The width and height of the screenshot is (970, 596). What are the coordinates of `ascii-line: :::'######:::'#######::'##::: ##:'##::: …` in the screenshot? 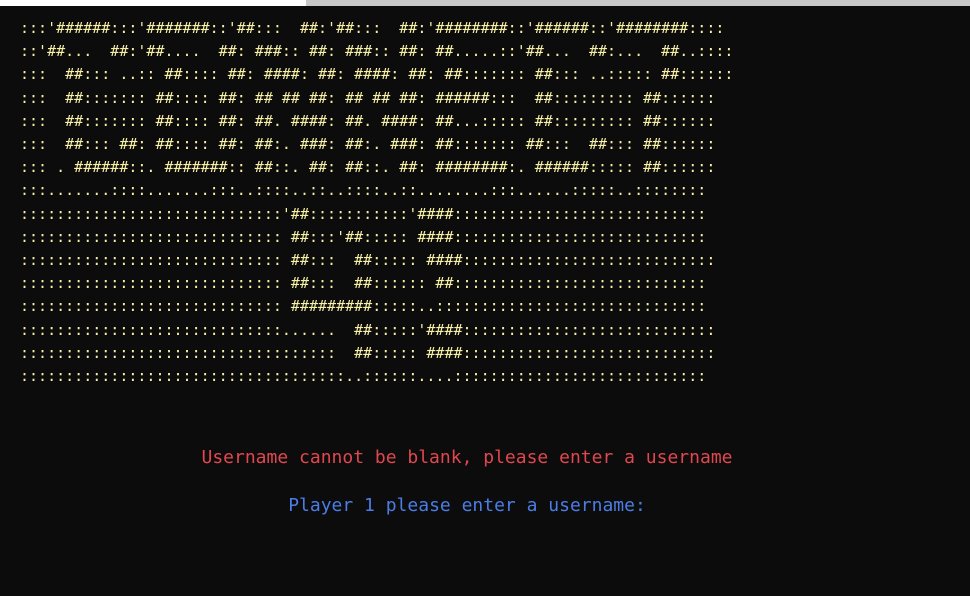 It's located at (372, 28).